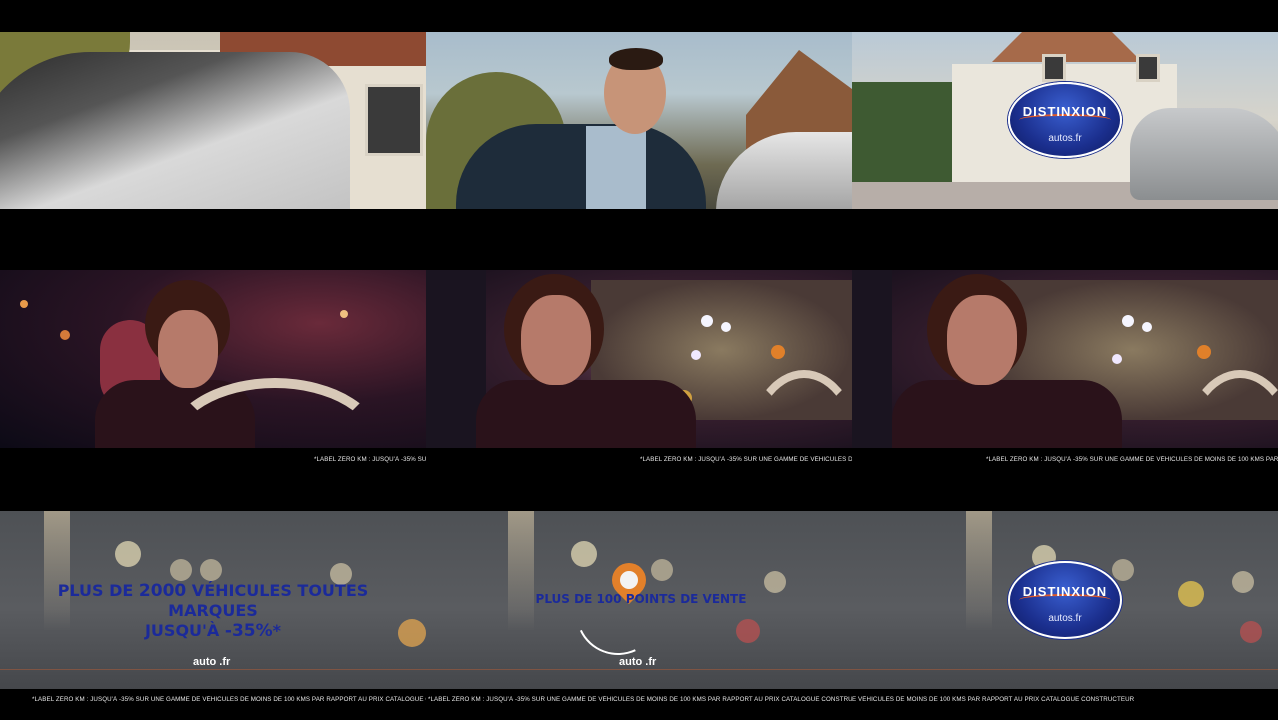 This screenshot has width=1278, height=720. I want to click on frame-6-woman-smiling, so click(1065, 359).